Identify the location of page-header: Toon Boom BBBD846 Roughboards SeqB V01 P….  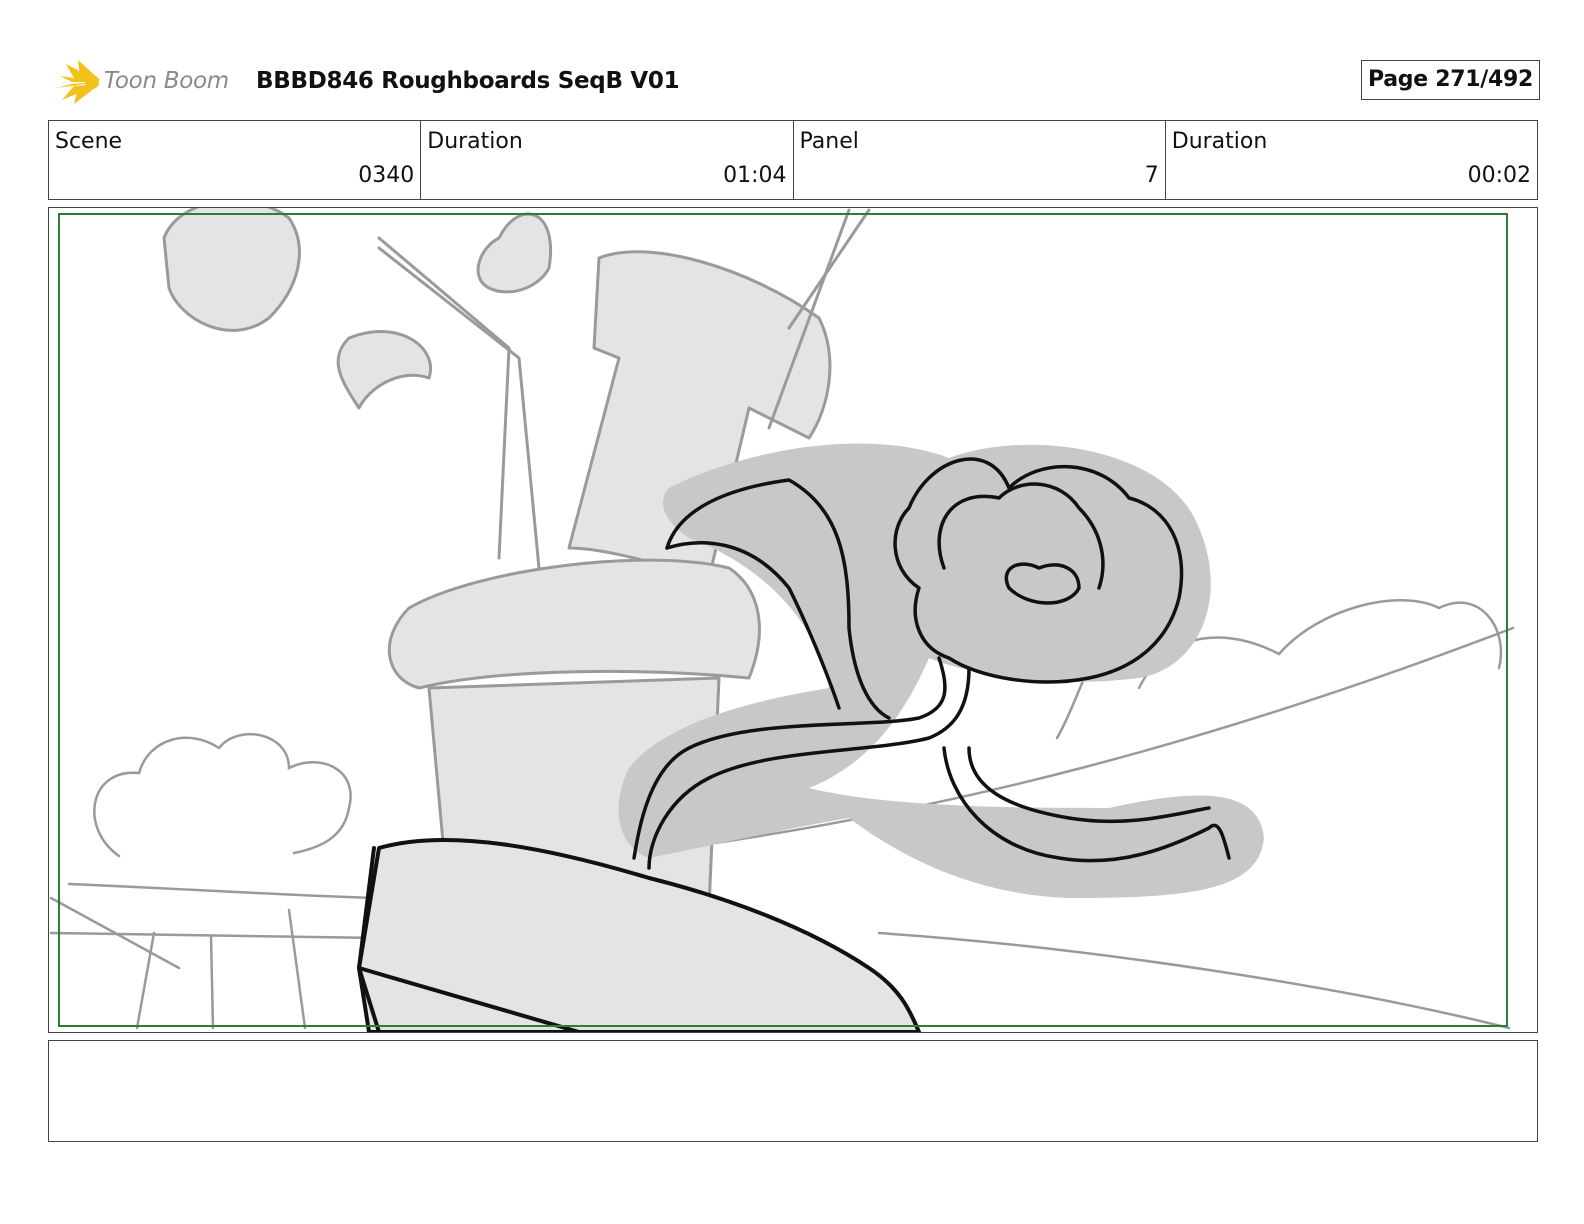
(796, 82).